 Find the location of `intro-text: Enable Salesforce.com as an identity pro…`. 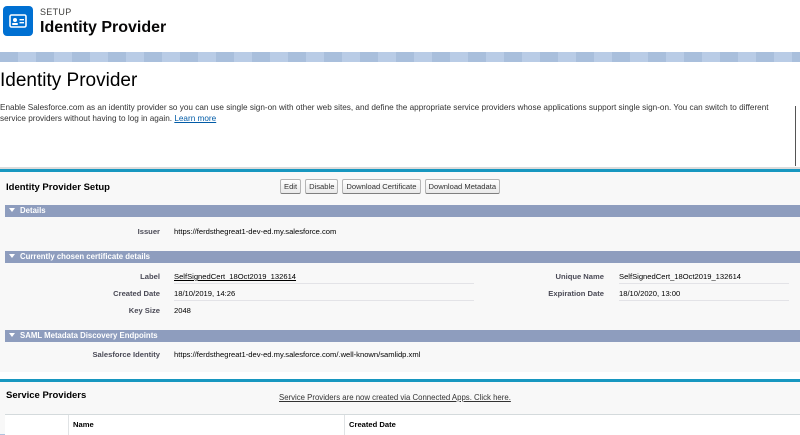

intro-text: Enable Salesforce.com as an identity pro… is located at coordinates (395, 113).